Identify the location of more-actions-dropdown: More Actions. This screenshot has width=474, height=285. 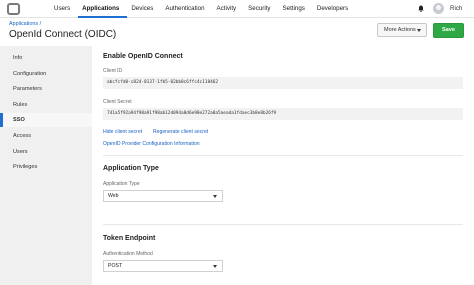
(402, 30).